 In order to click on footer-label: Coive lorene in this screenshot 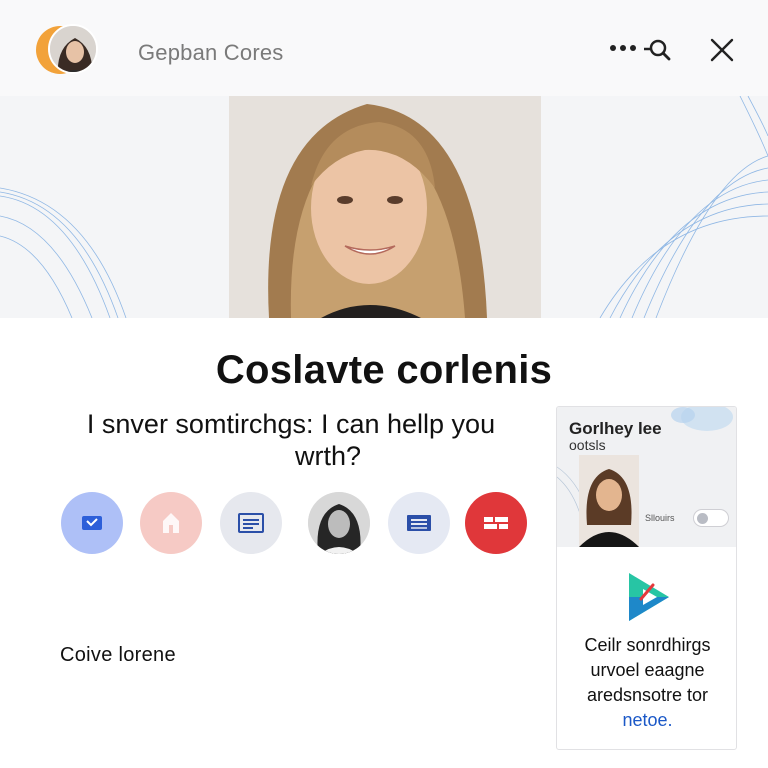, I will do `click(118, 655)`.